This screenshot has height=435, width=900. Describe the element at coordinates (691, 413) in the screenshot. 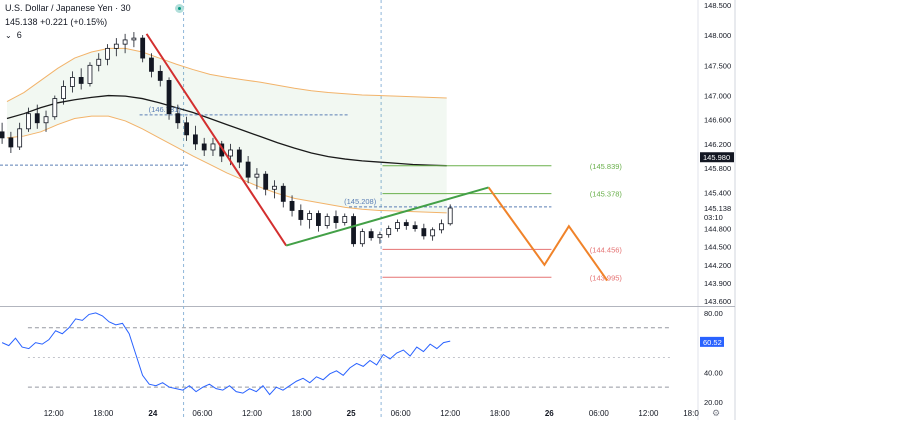

I see `x-tick-label: 18:0` at that location.